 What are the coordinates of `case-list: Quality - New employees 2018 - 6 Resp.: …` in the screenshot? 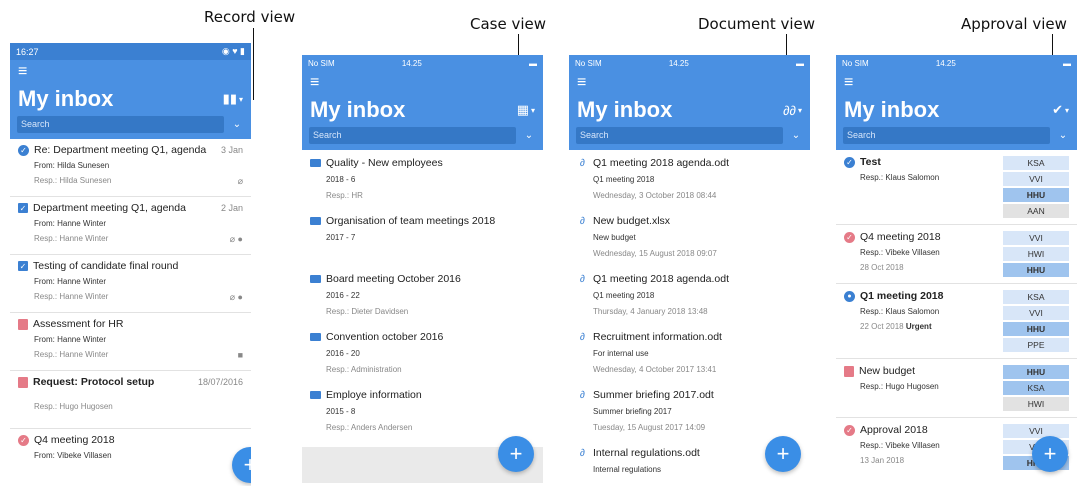 It's located at (422, 295).